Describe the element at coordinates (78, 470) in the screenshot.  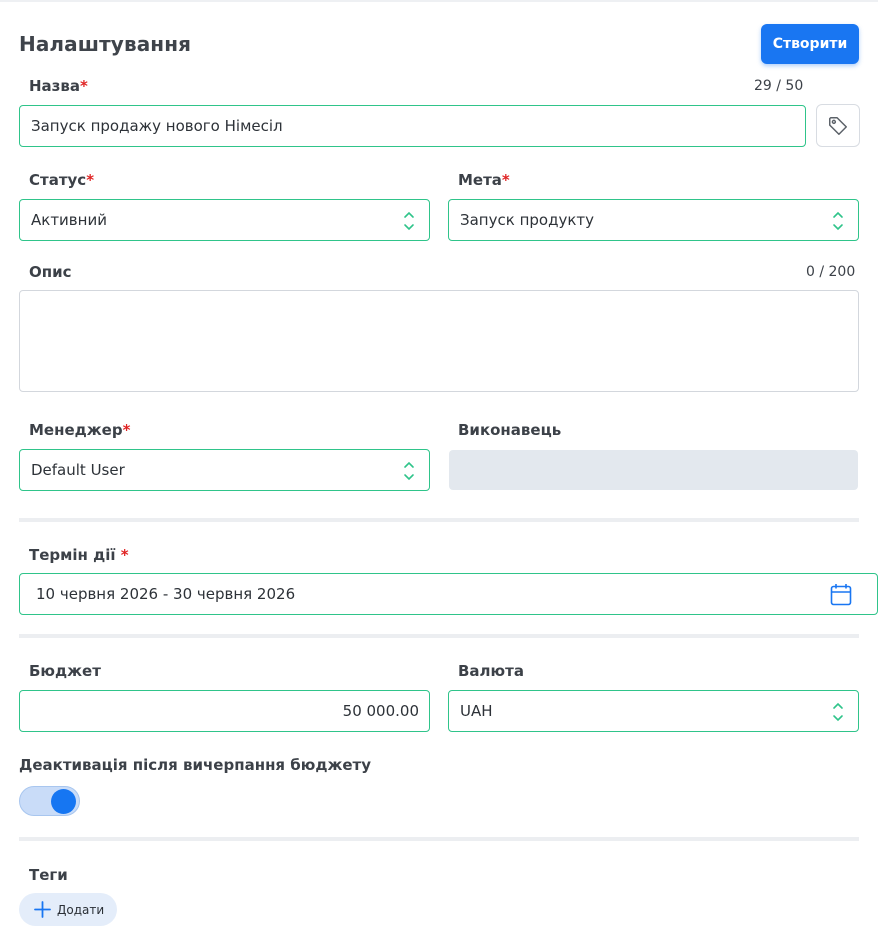
I see `manager-value: Default User` at that location.